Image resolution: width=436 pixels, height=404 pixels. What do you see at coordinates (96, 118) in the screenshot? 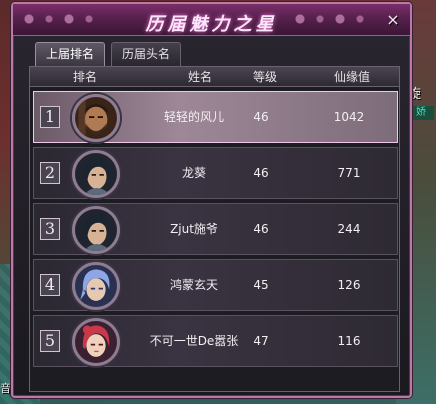
I see `avatar-bearded-warrior-icon` at bounding box center [96, 118].